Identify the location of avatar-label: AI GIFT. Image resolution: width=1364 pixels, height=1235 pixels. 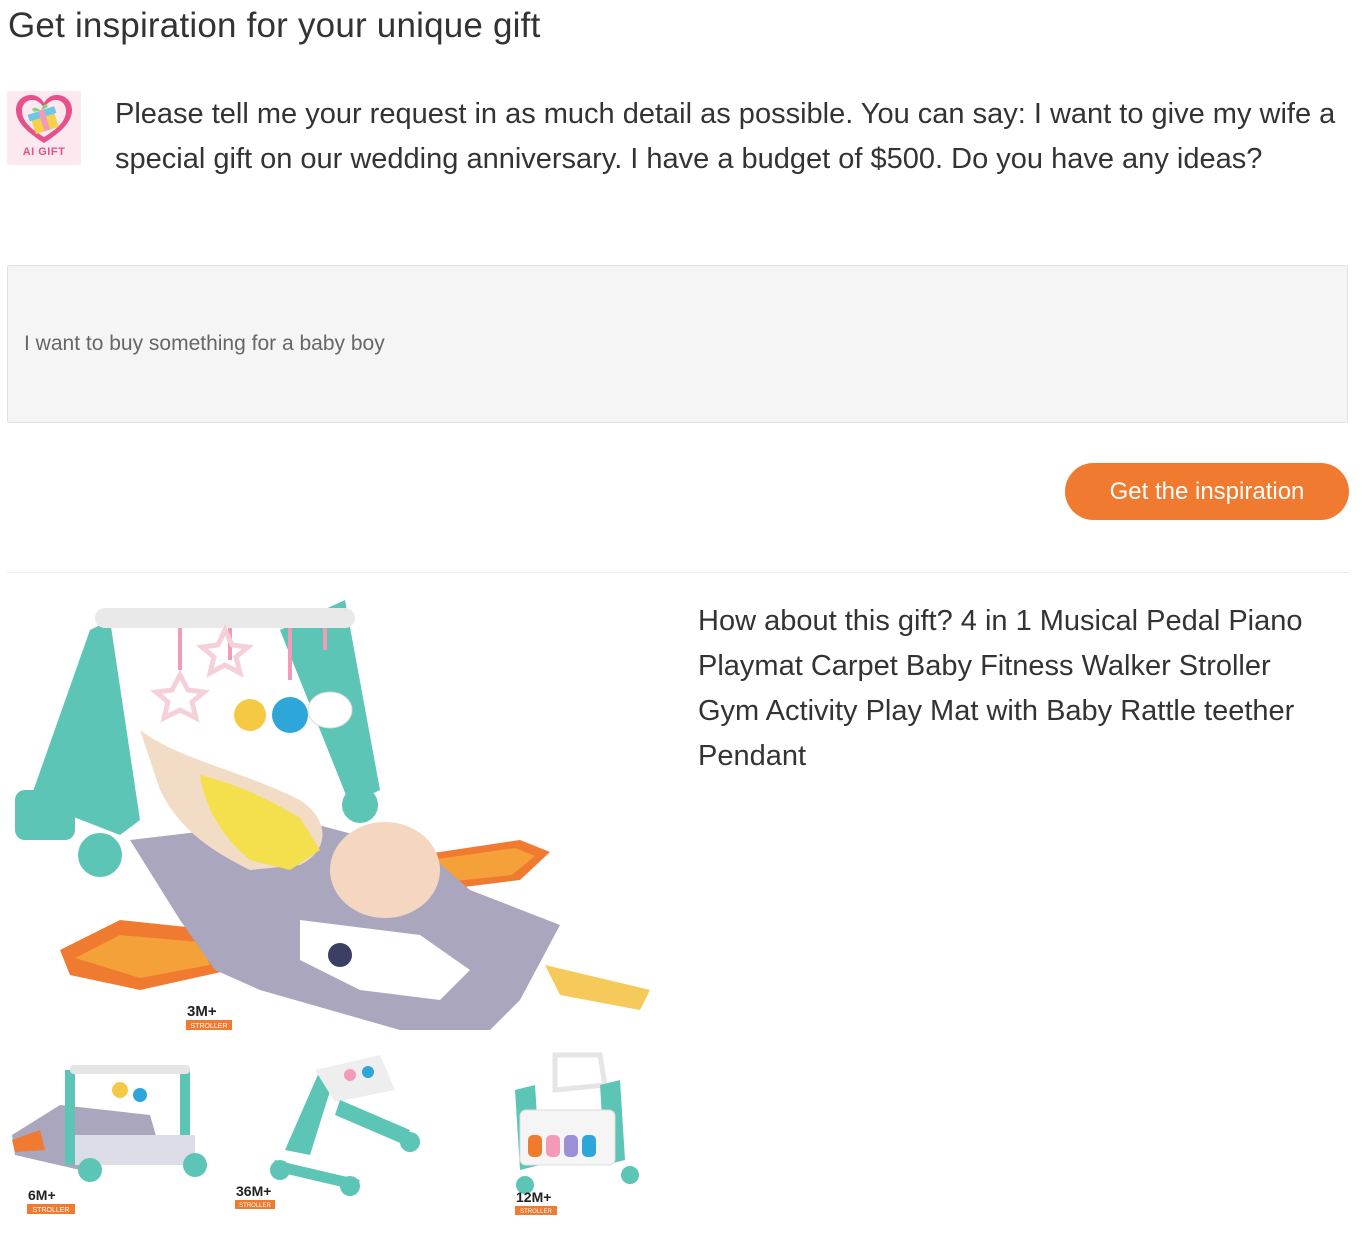
(44, 152).